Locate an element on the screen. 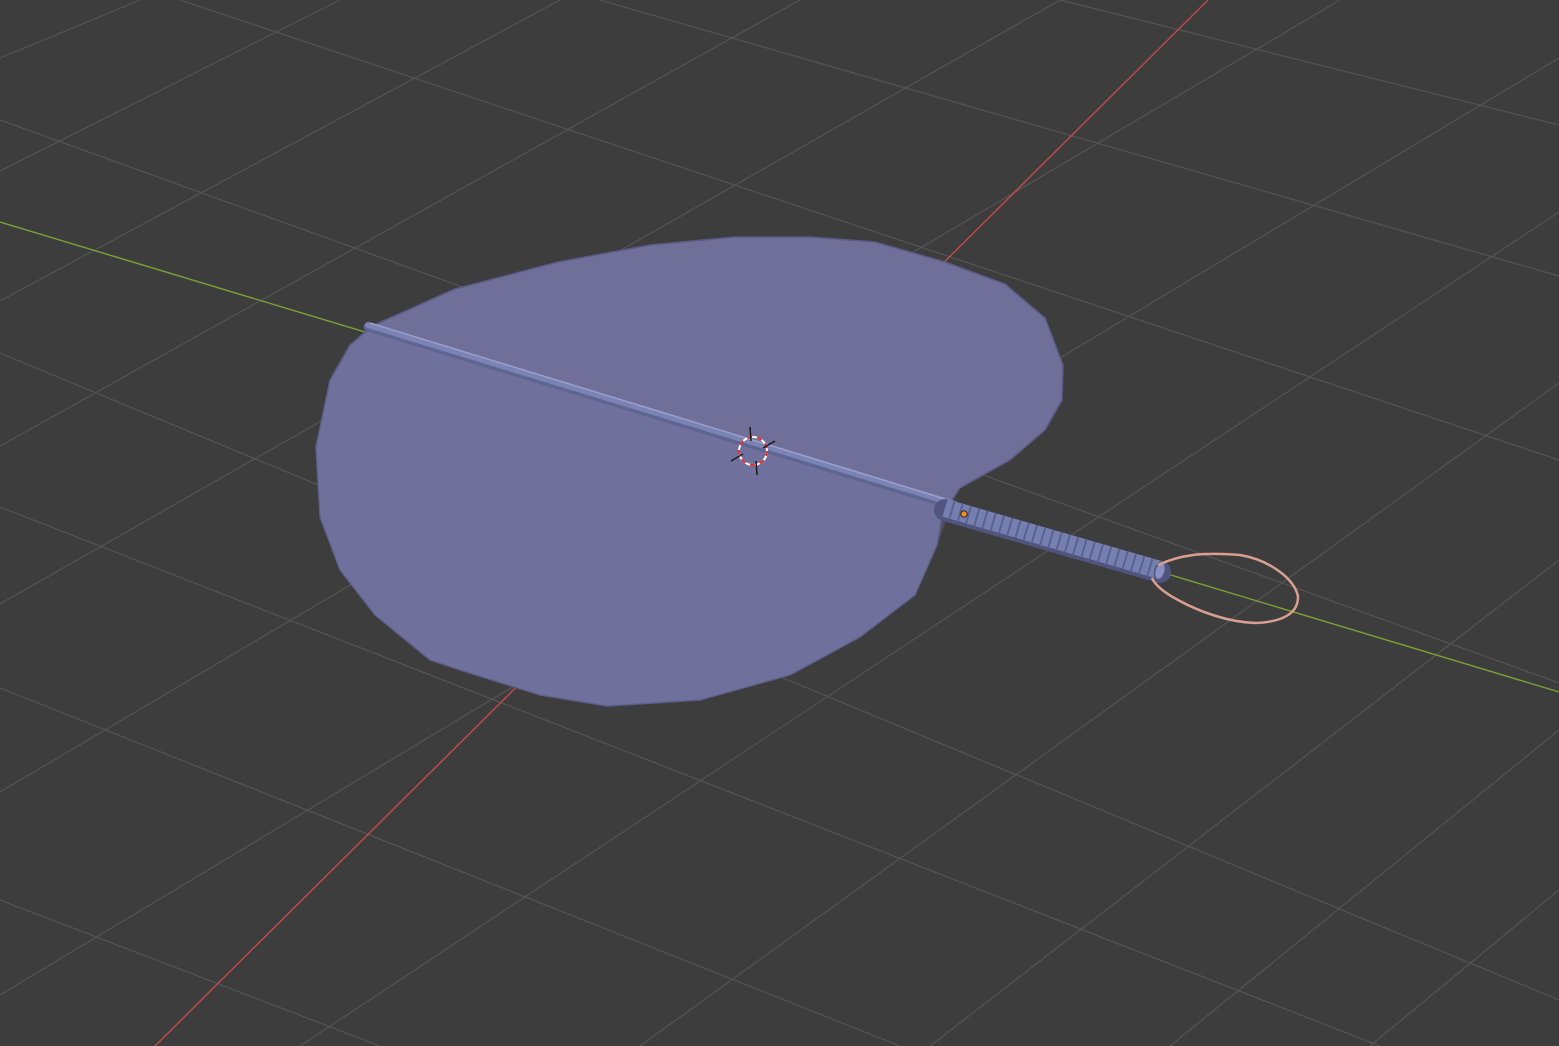 The image size is (1559, 1046). fan-handle is located at coordinates (1052, 541).